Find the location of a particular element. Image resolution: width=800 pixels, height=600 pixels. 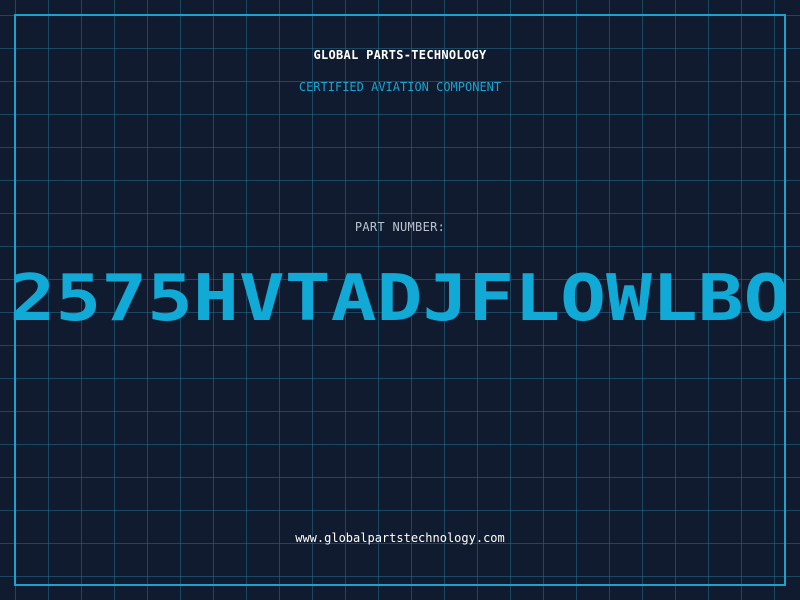

part-number-value: 2575HVTADJFLOWLBO is located at coordinates (400, 299).